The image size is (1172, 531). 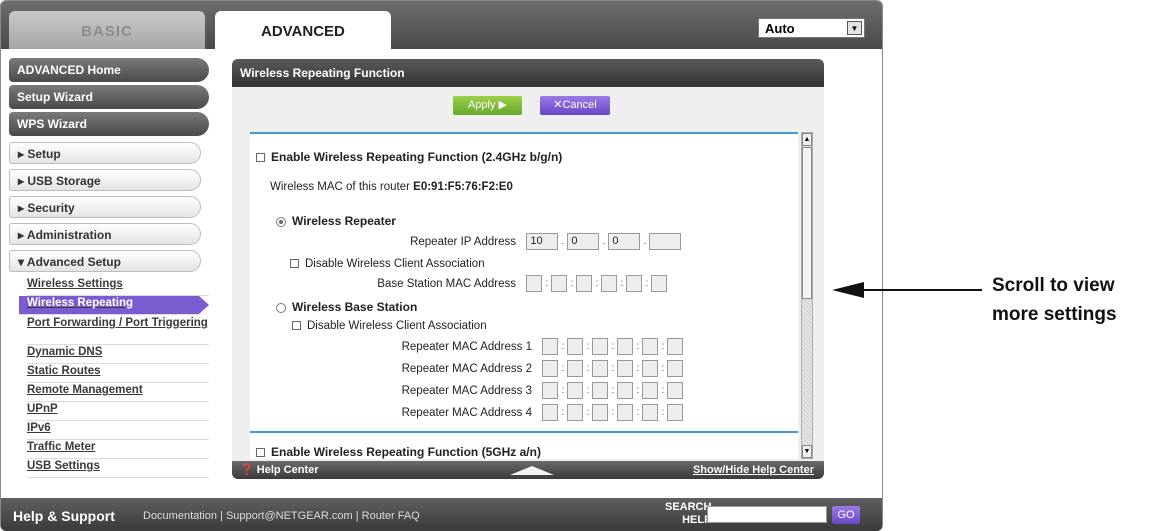 What do you see at coordinates (697, 520) in the screenshot?
I see `search-label-line2: HELP` at bounding box center [697, 520].